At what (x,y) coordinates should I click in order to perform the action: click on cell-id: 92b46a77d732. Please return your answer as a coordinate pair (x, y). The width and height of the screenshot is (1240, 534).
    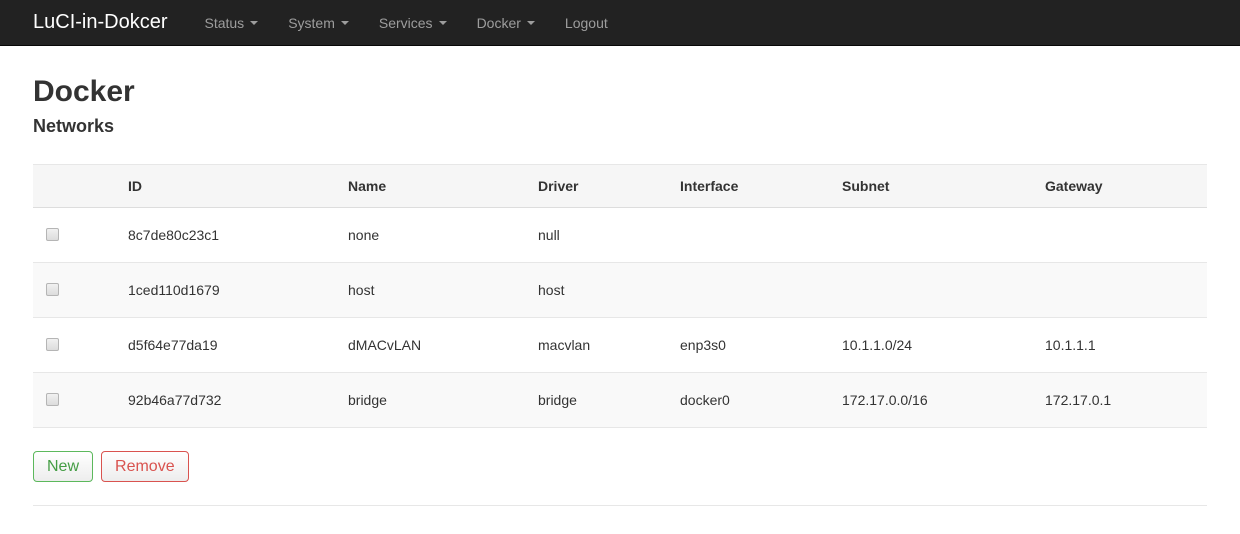
    Looking at the image, I should click on (230, 399).